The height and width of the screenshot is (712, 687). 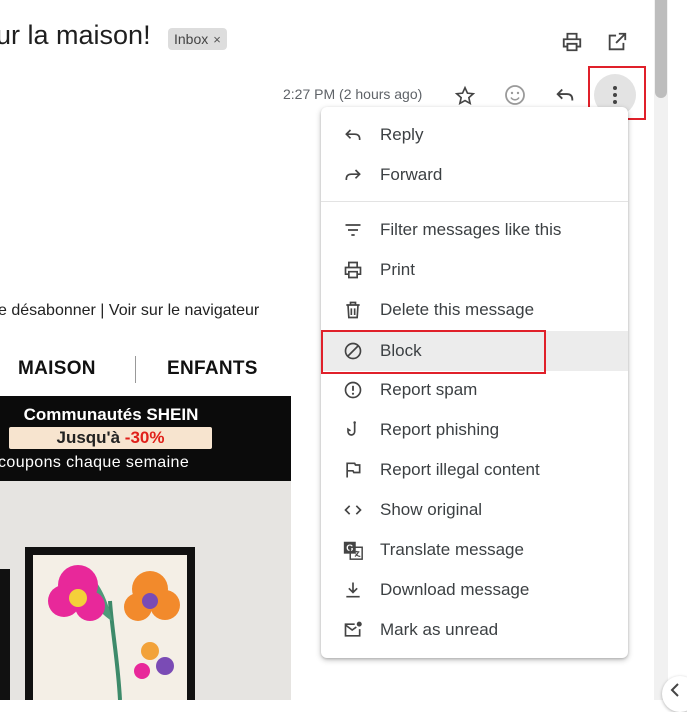 I want to click on menu-label: Print, so click(x=397, y=269).